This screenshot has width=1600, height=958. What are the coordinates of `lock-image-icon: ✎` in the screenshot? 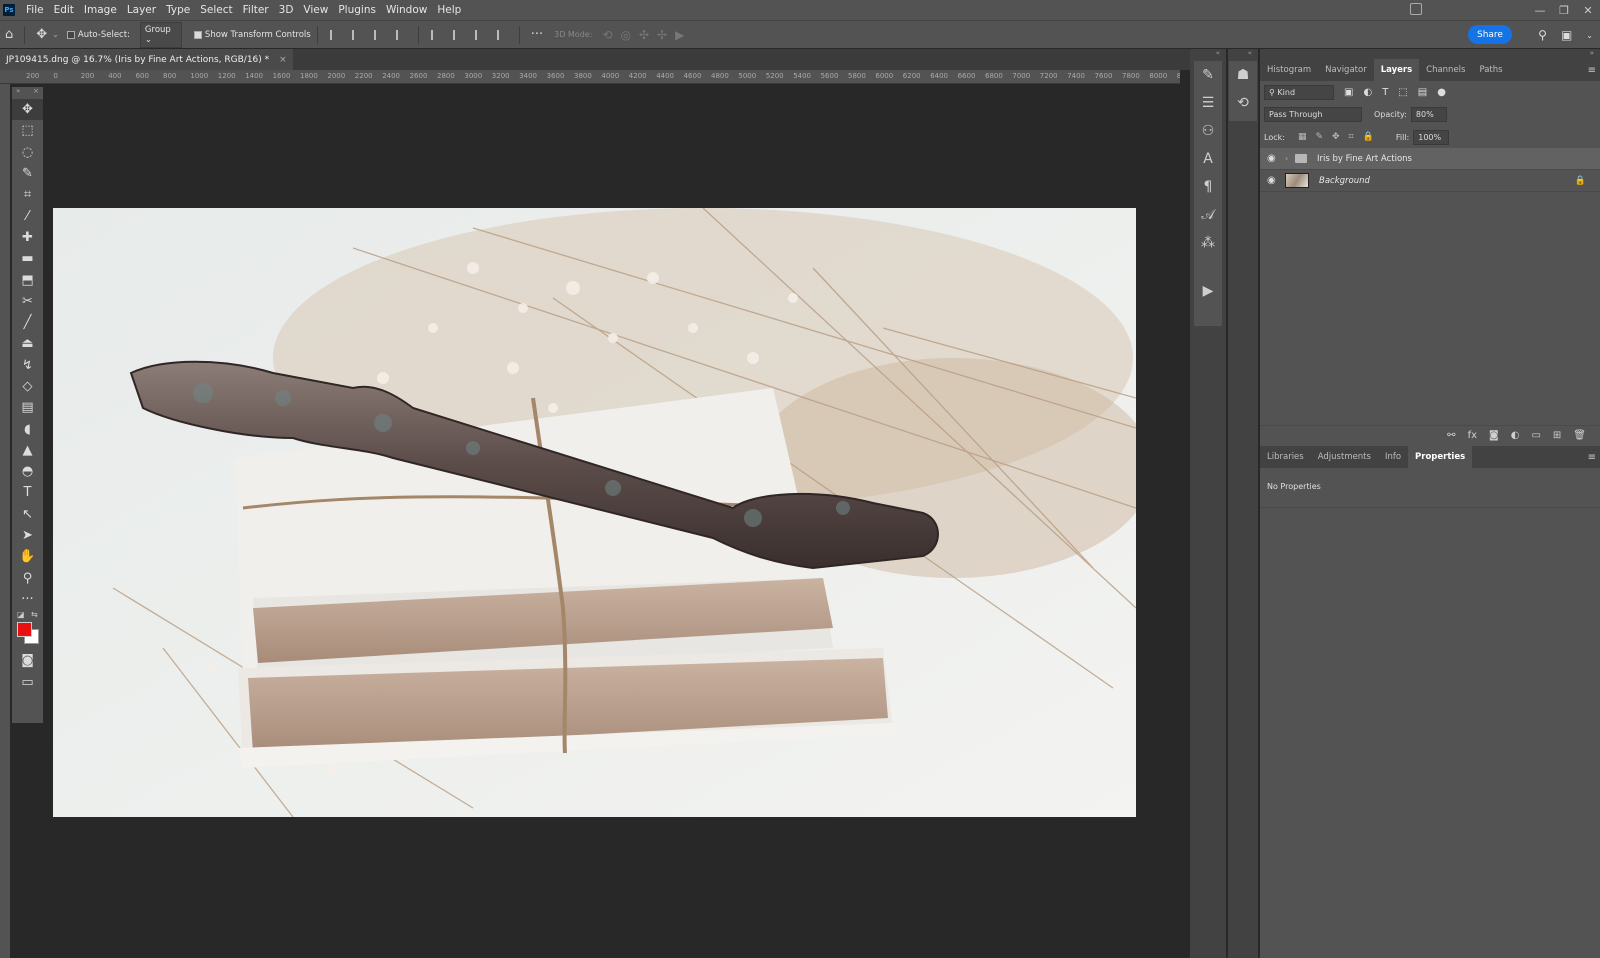 It's located at (1319, 137).